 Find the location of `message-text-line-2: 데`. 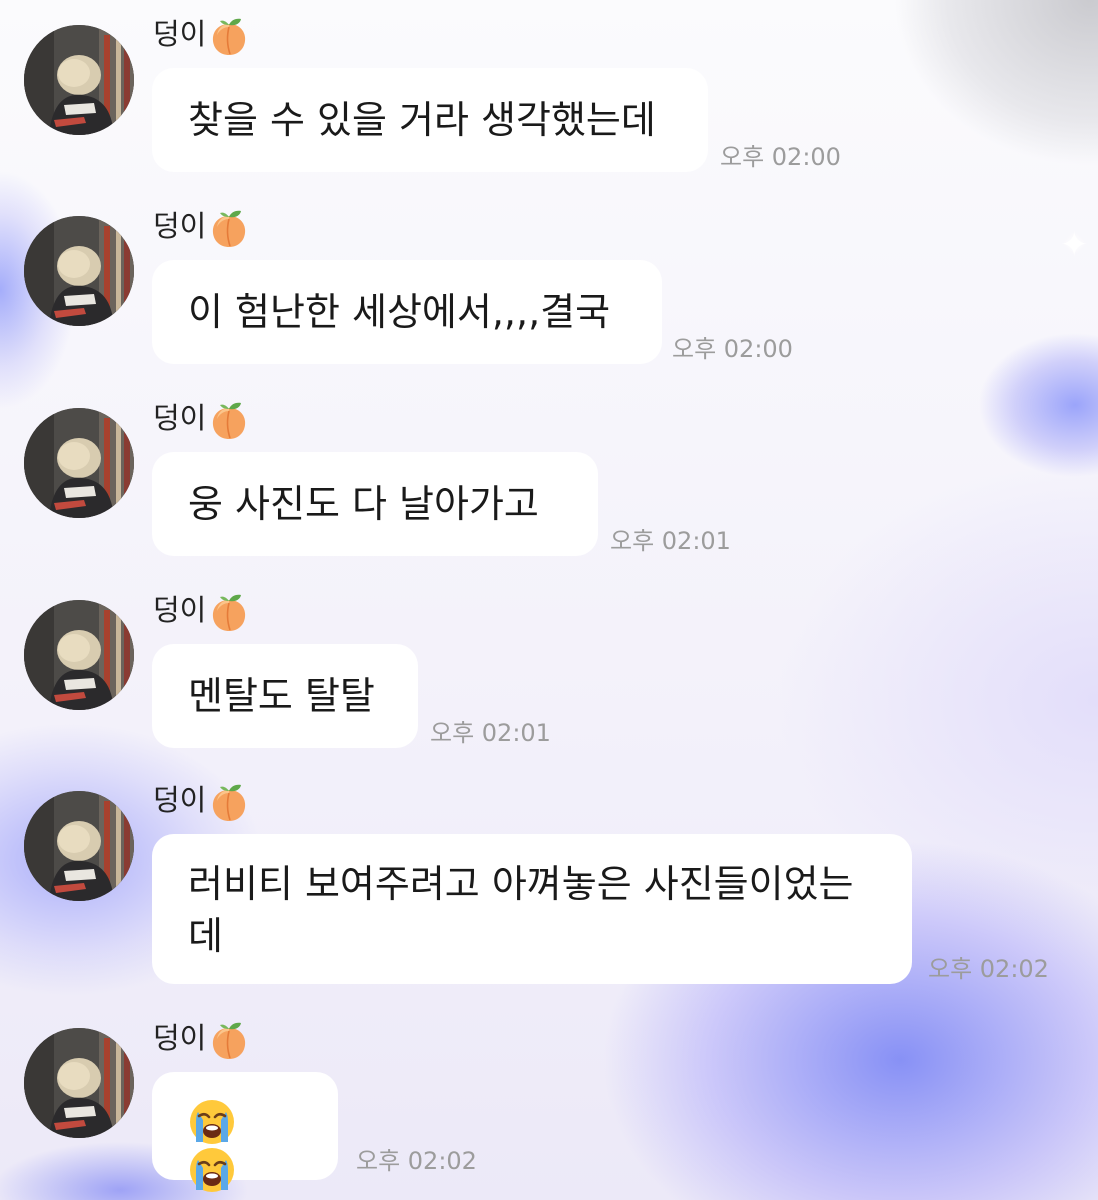

message-text-line-2: 데 is located at coordinates (205, 936).